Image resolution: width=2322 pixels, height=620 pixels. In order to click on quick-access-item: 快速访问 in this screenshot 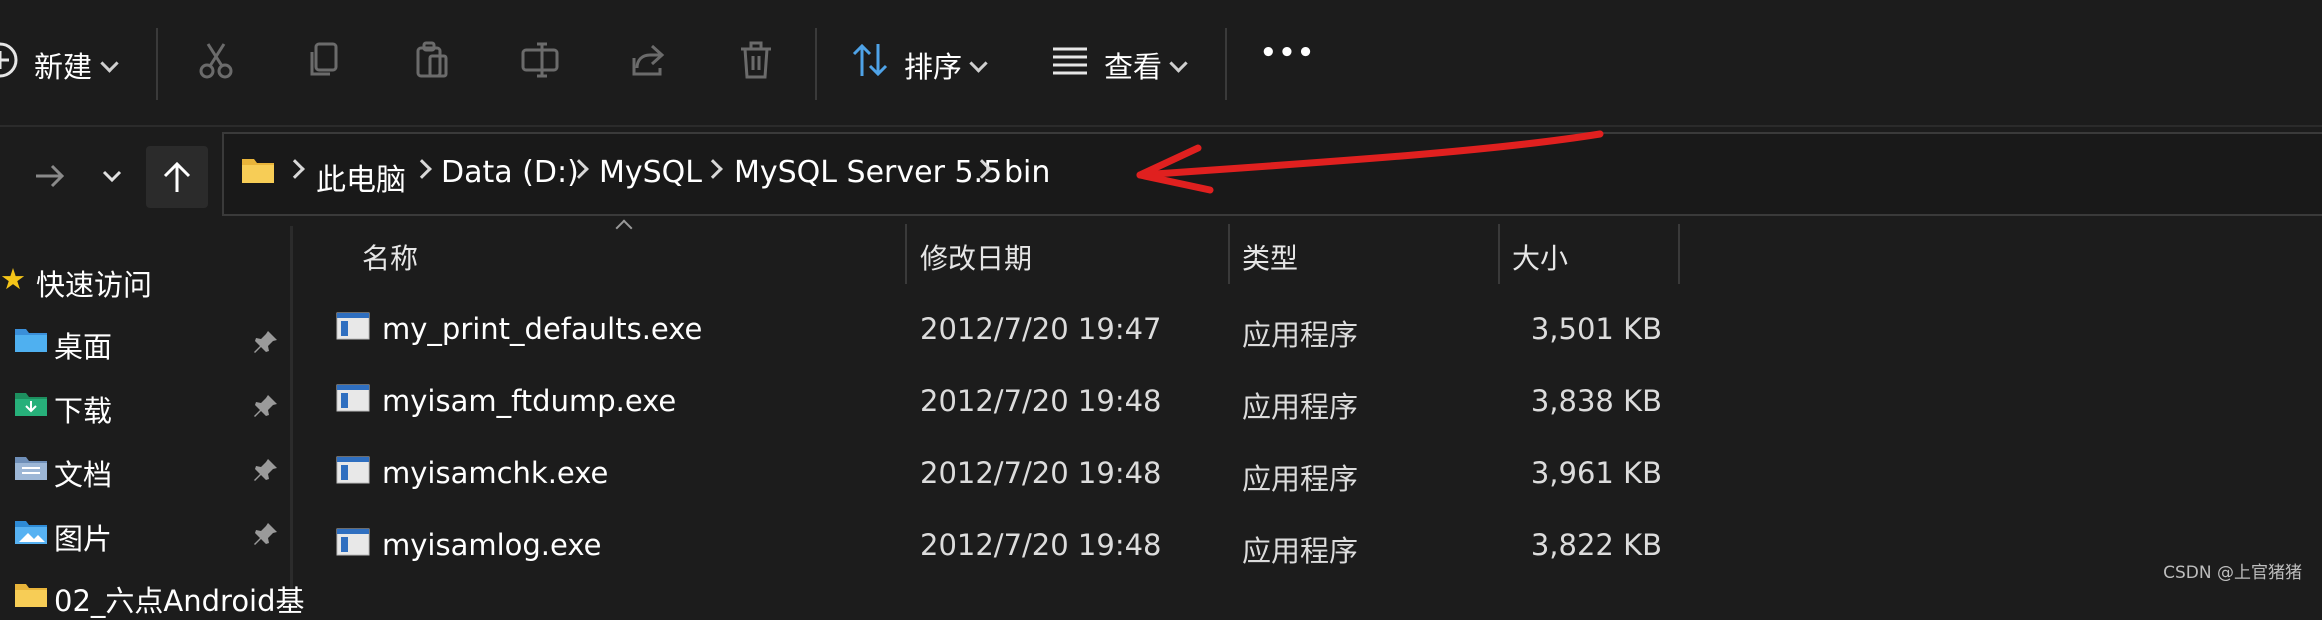, I will do `click(94, 283)`.